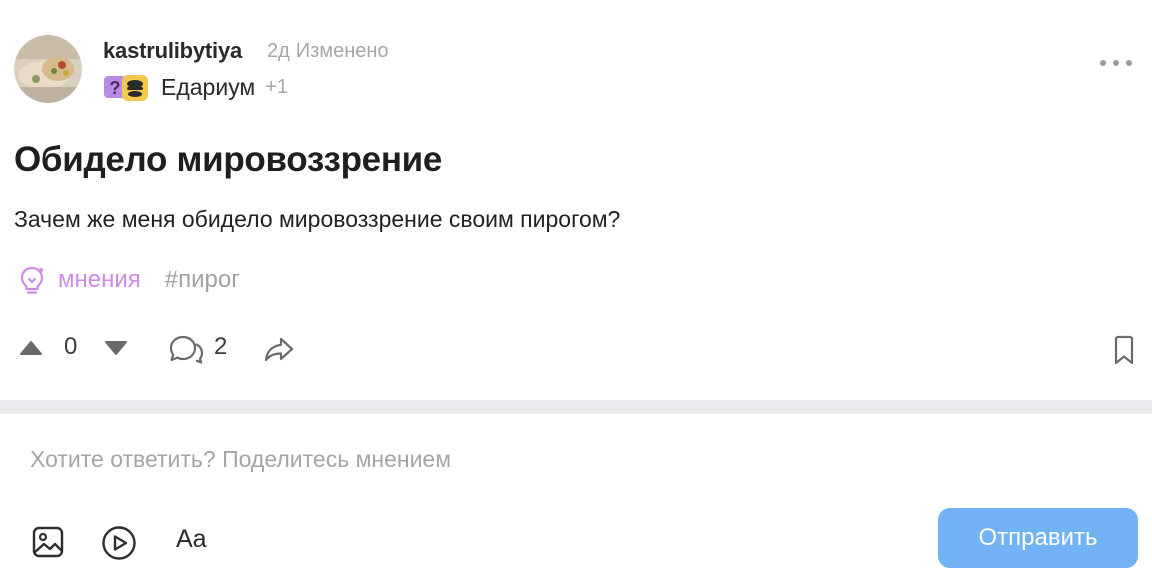 The height and width of the screenshot is (583, 1152). Describe the element at coordinates (480, 459) in the screenshot. I see `reply-input` at that location.